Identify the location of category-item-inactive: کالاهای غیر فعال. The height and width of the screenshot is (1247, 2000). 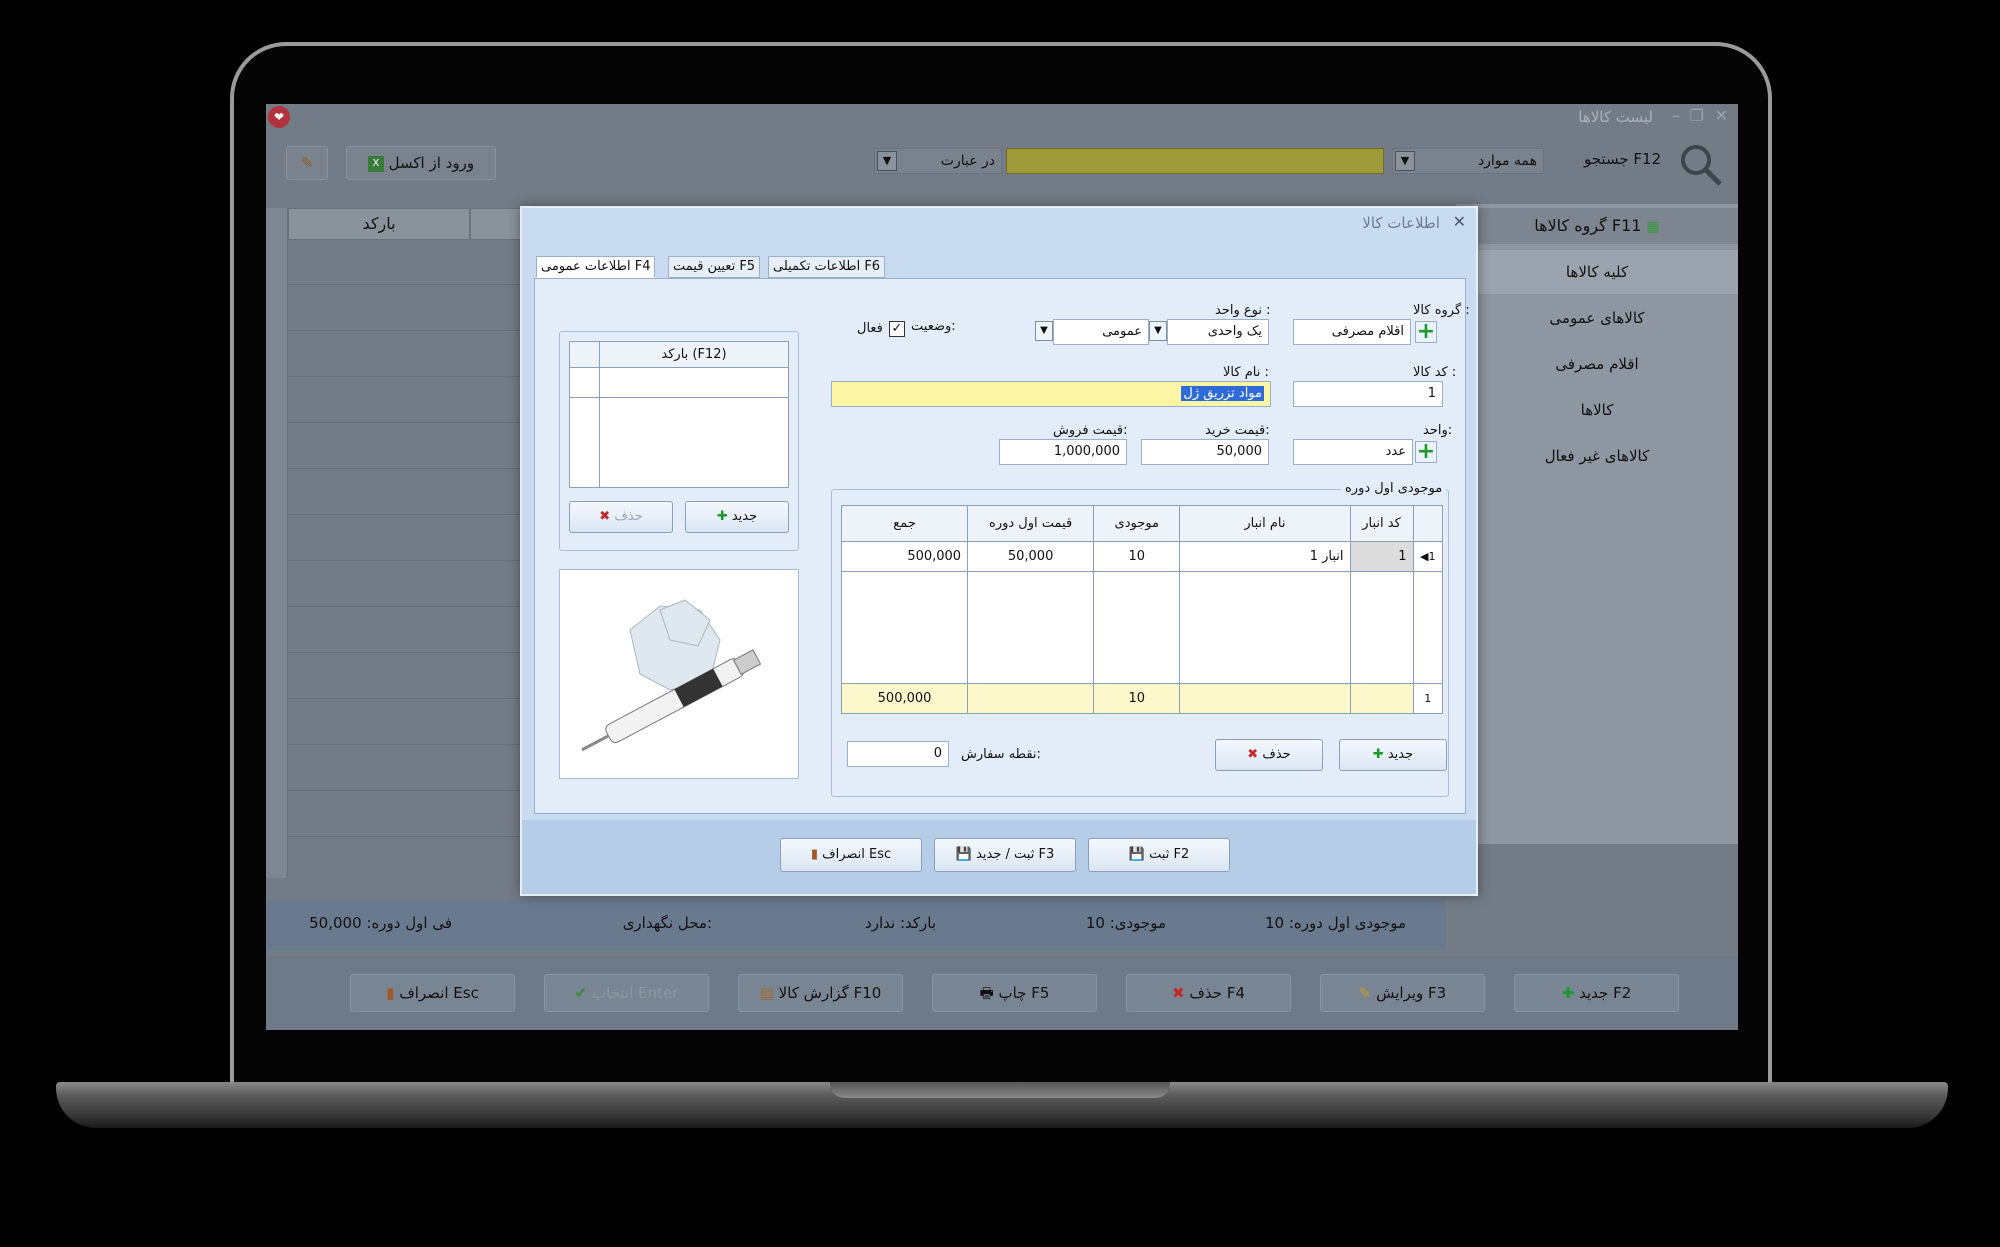
(1597, 456).